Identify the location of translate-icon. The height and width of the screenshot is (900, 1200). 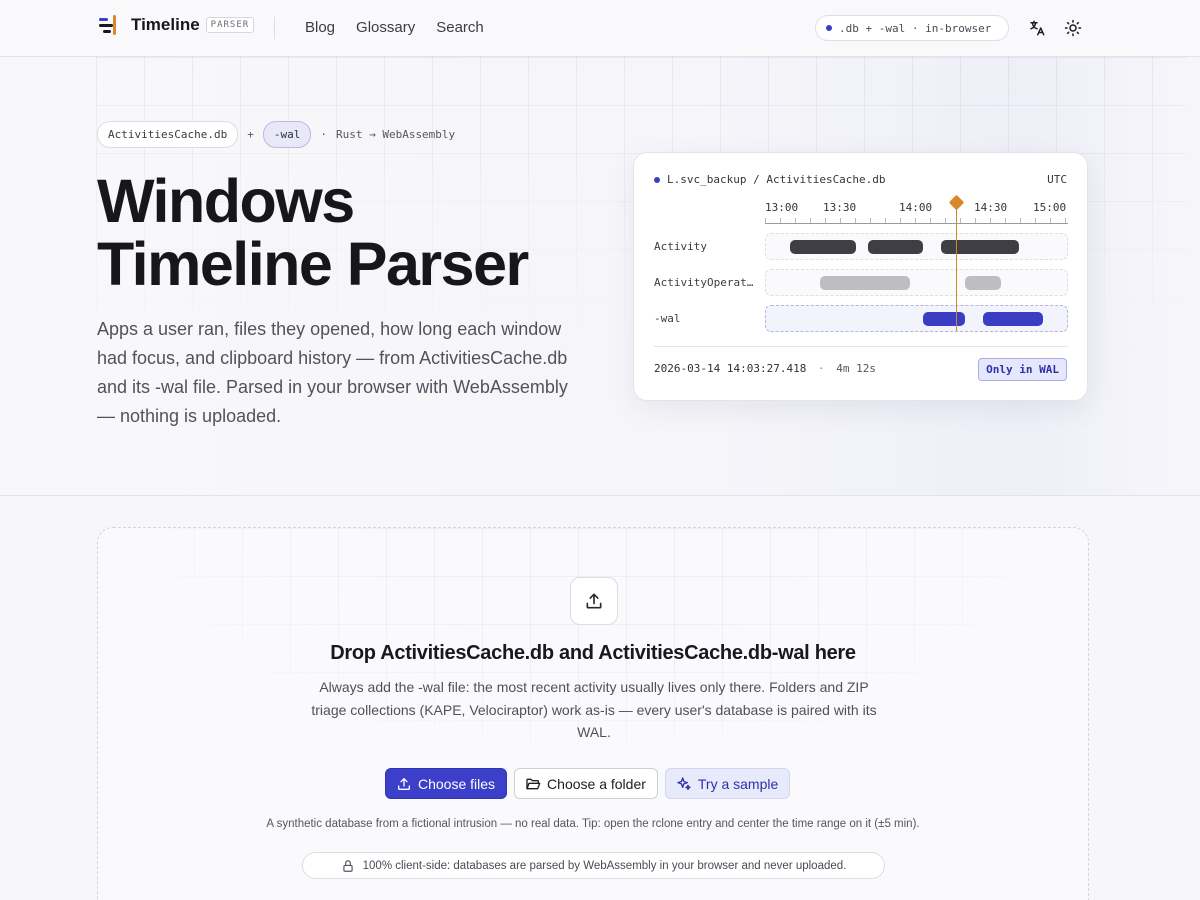
(1037, 28).